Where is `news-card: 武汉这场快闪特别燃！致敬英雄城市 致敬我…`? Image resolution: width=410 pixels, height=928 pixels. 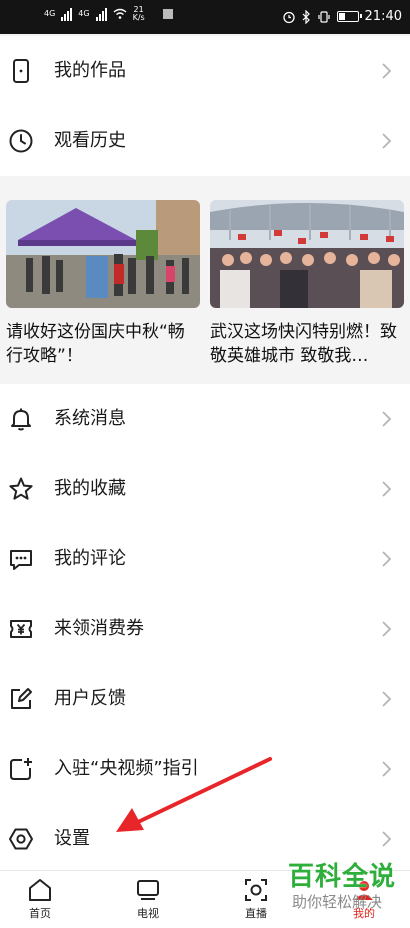
news-card: 武汉这场快闪特别燃！致敬英雄城市 致敬我… is located at coordinates (307, 284).